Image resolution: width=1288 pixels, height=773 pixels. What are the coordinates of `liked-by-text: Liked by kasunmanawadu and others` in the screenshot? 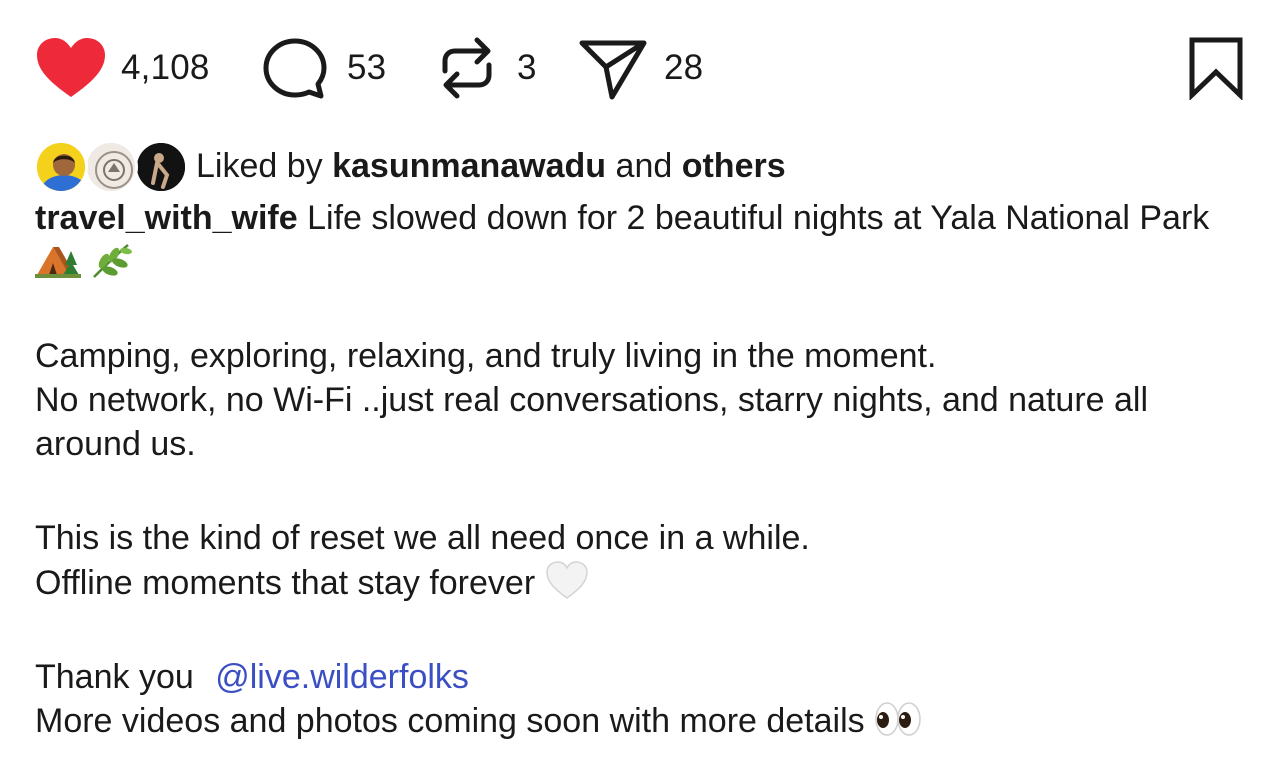 It's located at (491, 166).